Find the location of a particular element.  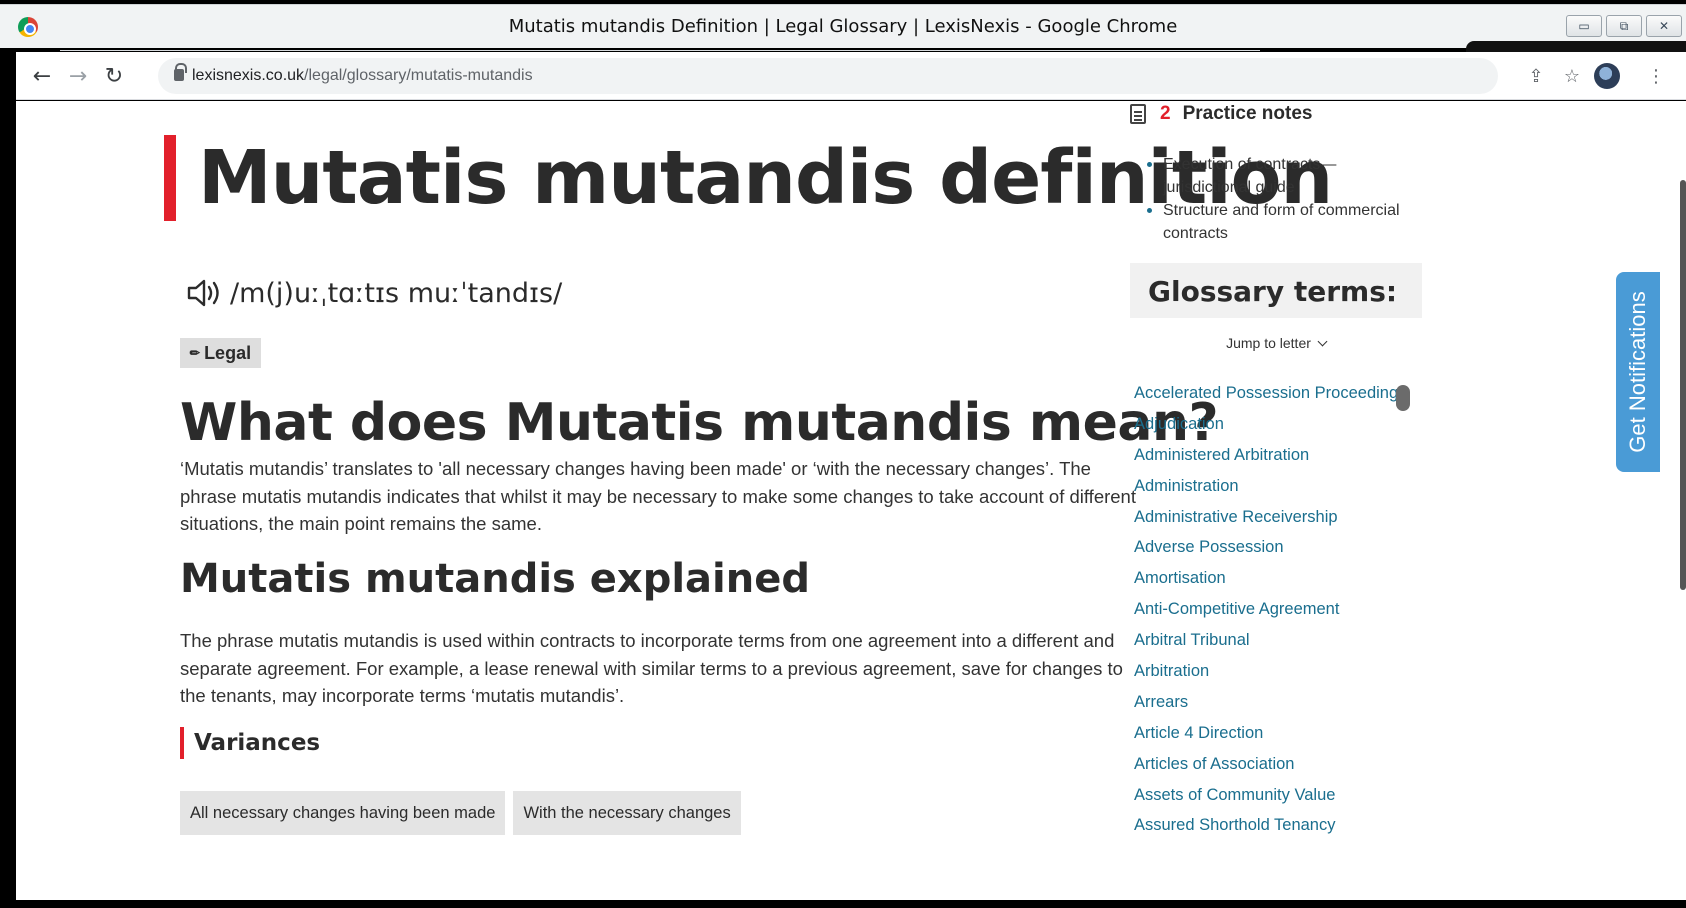

tag-label: Legal is located at coordinates (228, 352).